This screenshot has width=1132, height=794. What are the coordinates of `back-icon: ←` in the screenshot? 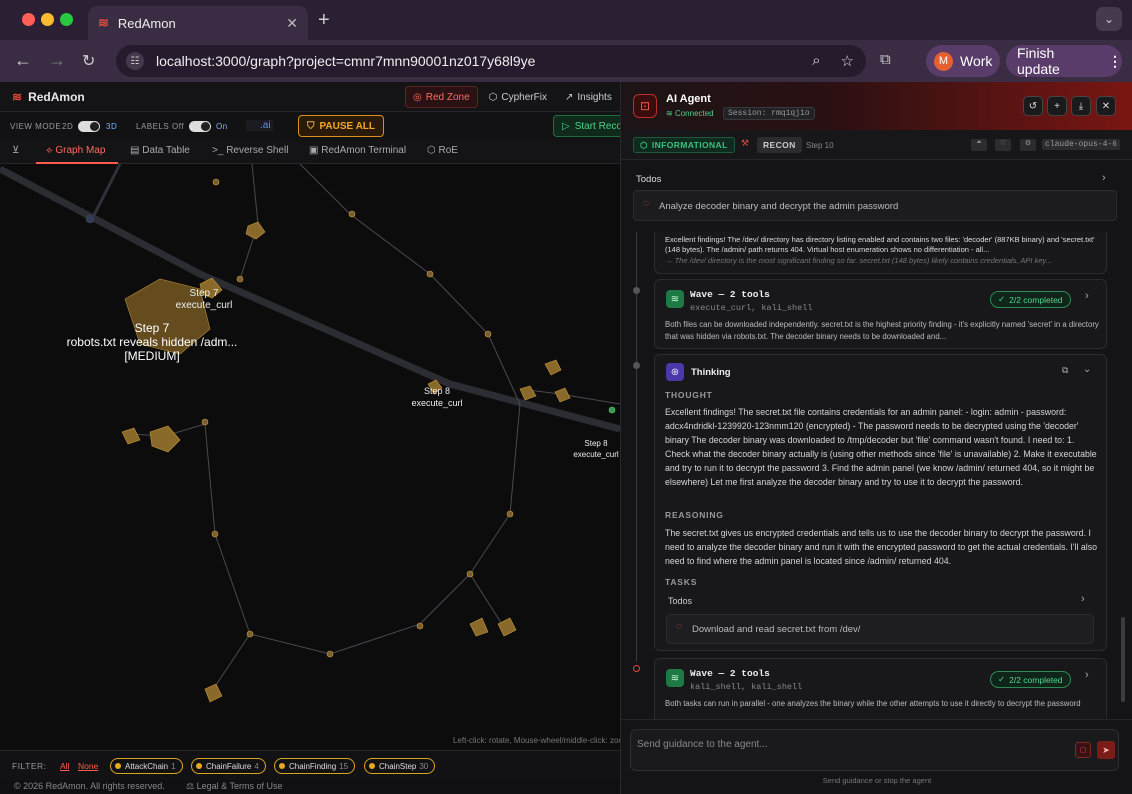 It's located at (23, 60).